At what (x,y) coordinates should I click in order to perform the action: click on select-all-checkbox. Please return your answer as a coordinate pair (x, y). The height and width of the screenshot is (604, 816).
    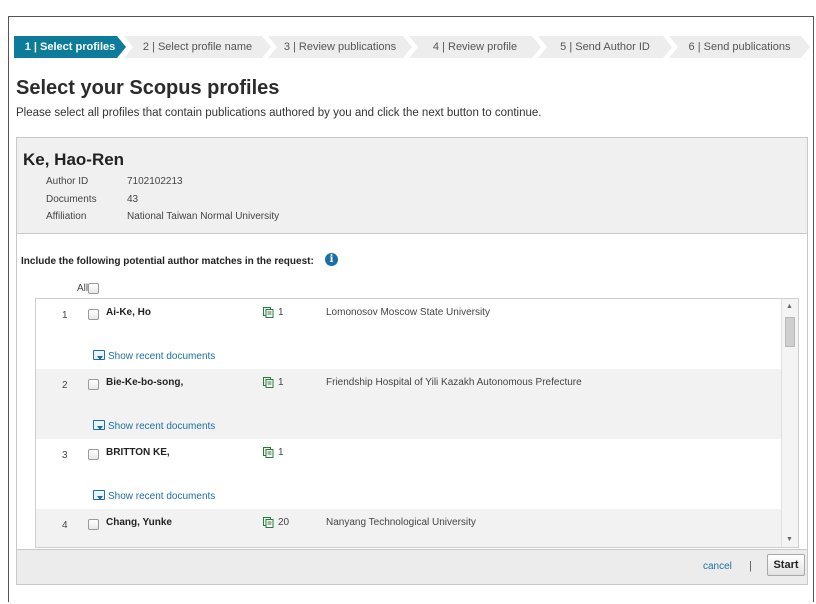
    Looking at the image, I should click on (93, 288).